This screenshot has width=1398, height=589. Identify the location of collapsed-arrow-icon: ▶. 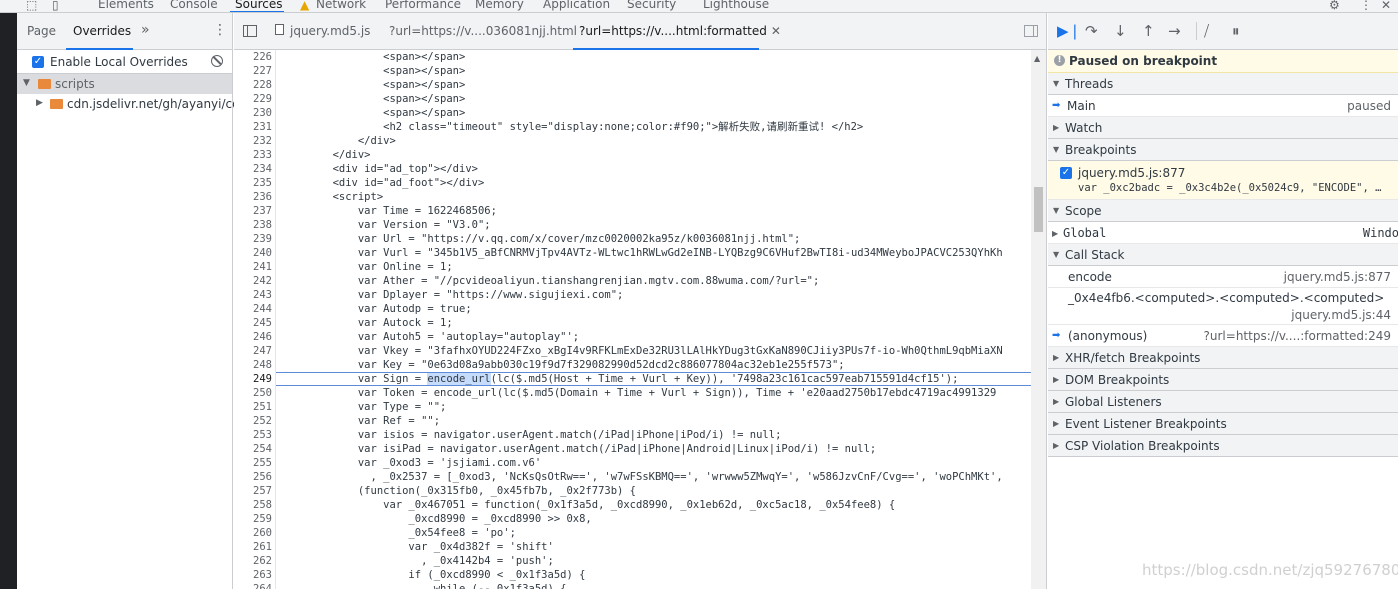
(1055, 233).